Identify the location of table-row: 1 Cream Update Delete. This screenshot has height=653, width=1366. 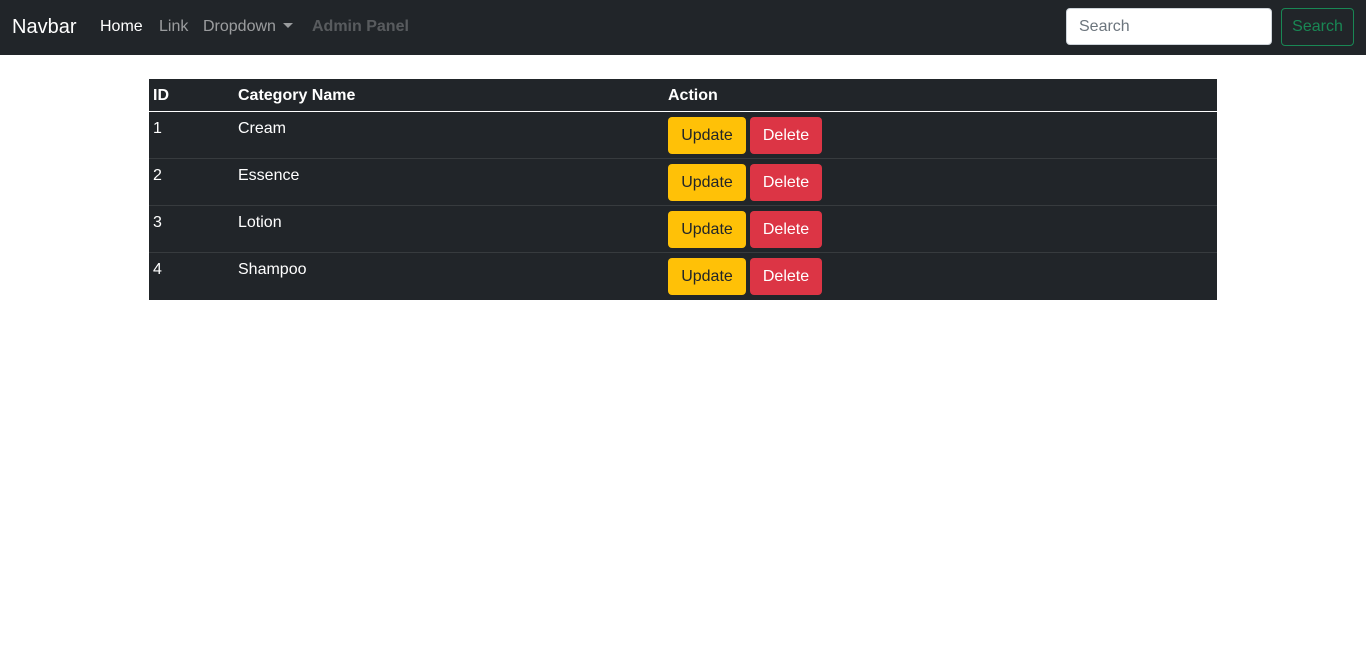
(683, 135).